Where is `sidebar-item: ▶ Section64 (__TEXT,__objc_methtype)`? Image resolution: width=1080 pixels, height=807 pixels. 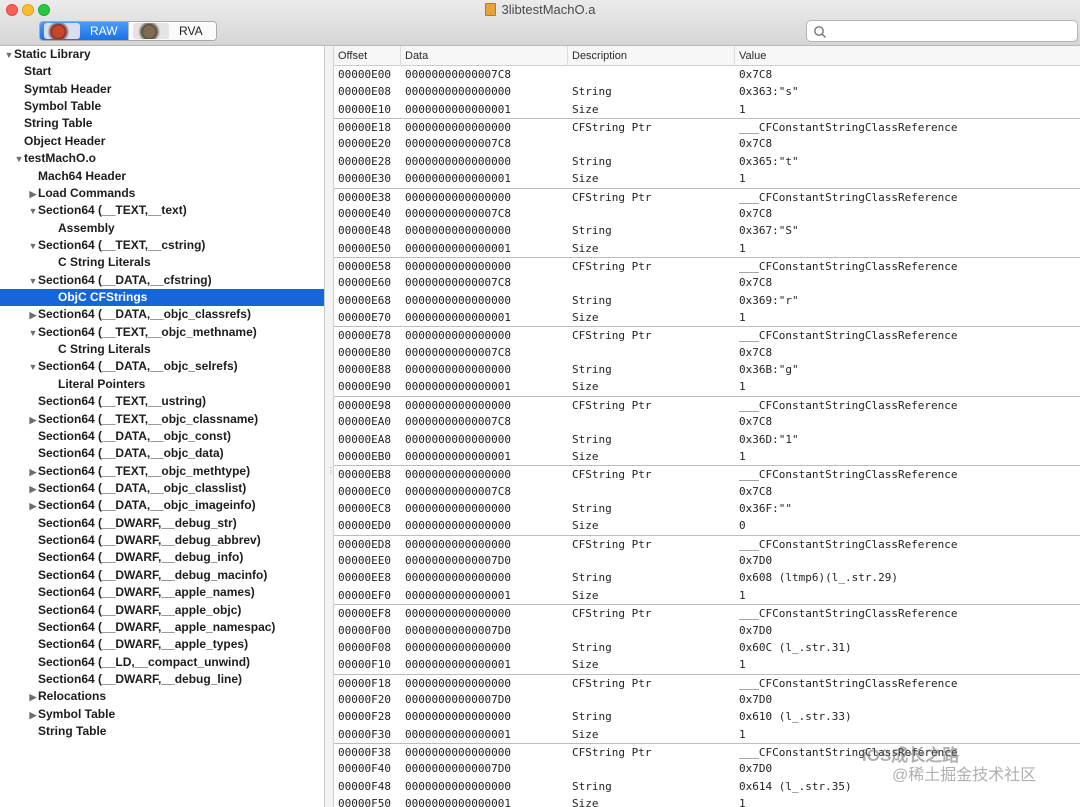 sidebar-item: ▶ Section64 (__TEXT,__objc_methtype) is located at coordinates (162, 471).